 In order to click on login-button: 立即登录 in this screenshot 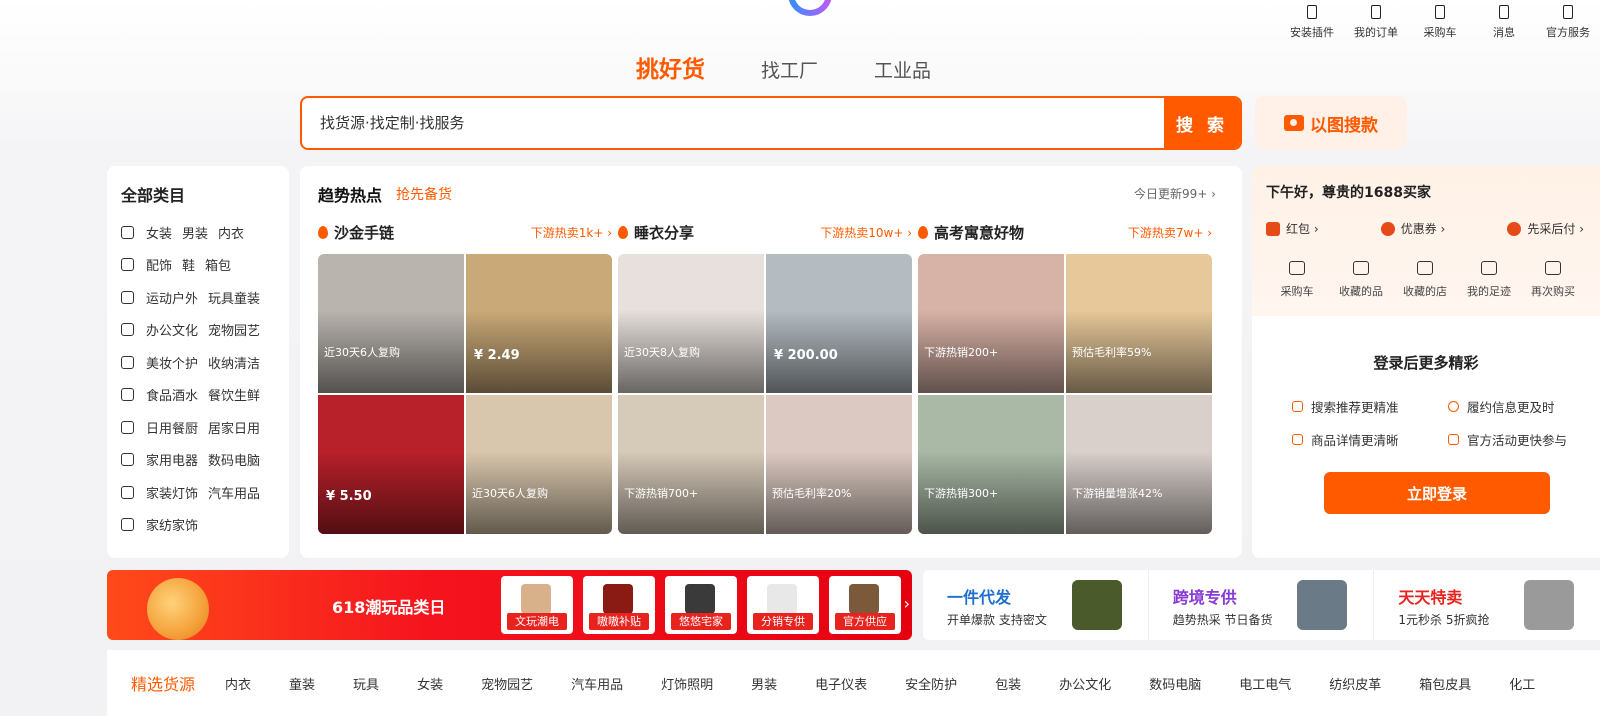, I will do `click(1437, 493)`.